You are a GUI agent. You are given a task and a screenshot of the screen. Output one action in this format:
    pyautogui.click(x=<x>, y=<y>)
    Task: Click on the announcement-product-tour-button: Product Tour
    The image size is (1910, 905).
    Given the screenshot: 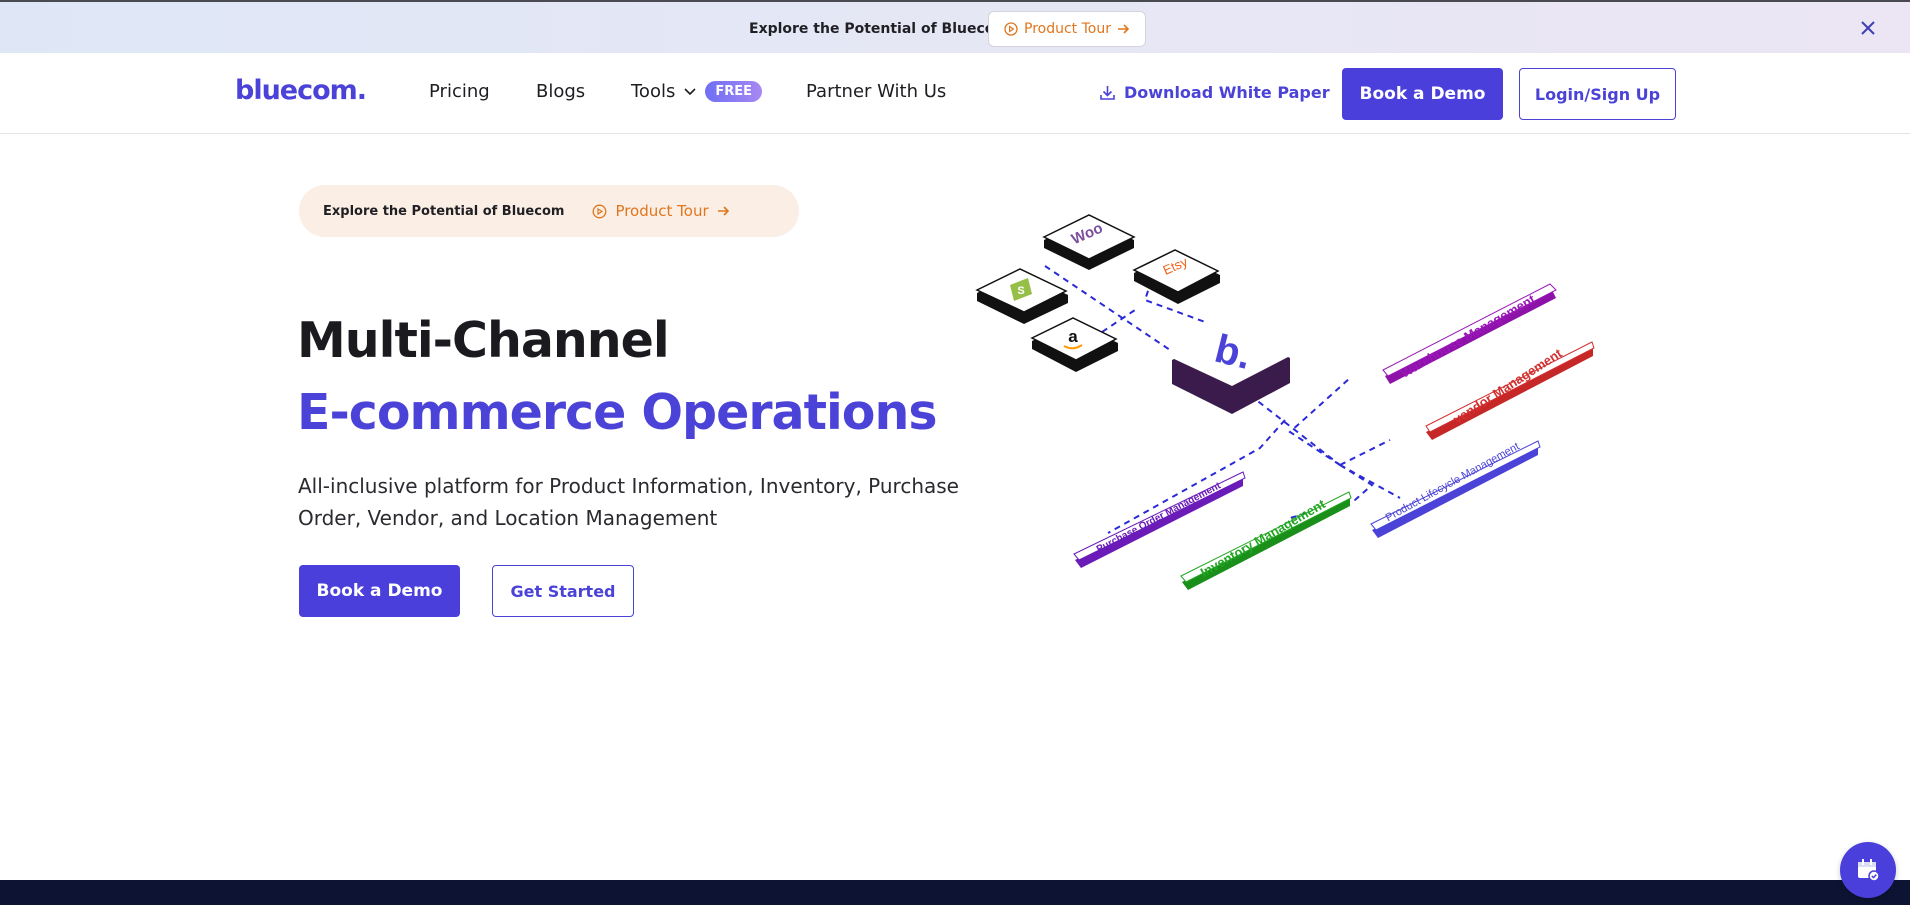 What is the action you would take?
    pyautogui.click(x=1067, y=29)
    